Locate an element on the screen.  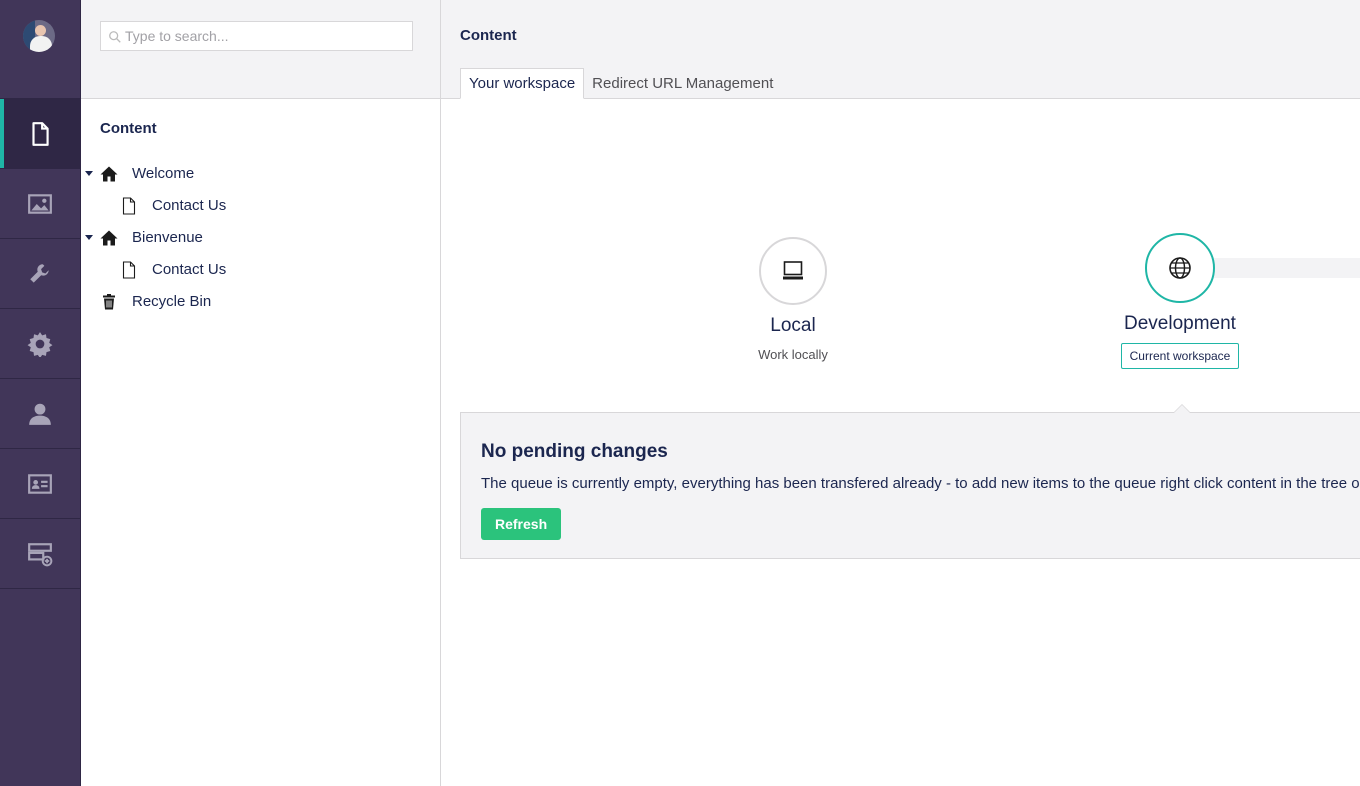
current-workspace-badge: Current workspace is located at coordinates (1180, 356).